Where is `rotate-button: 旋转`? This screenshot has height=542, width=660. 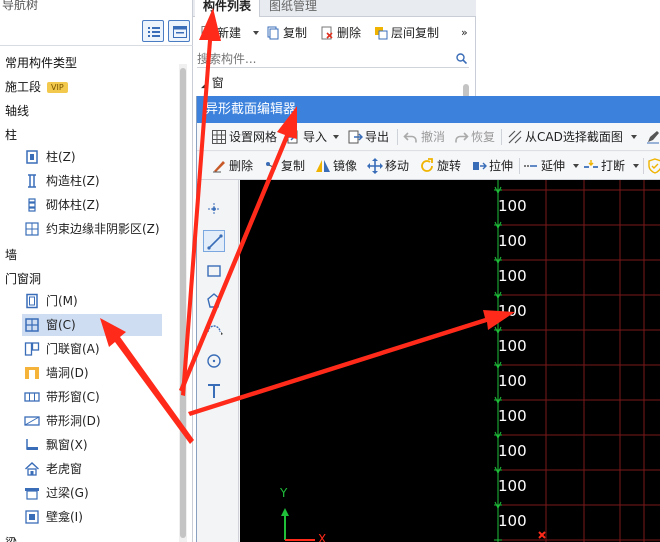 rotate-button: 旋转 is located at coordinates (442, 166).